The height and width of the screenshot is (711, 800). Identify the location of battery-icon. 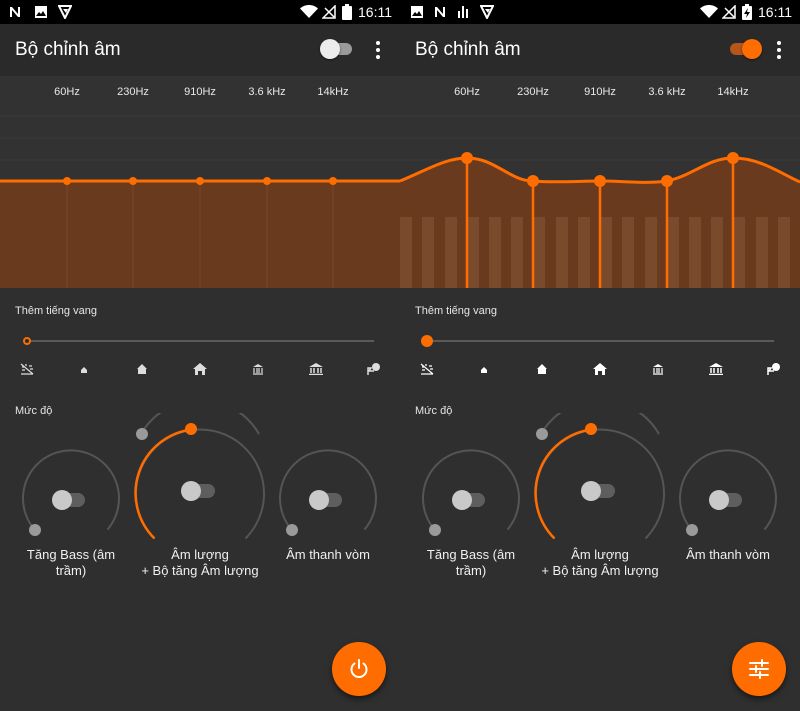
(347, 12).